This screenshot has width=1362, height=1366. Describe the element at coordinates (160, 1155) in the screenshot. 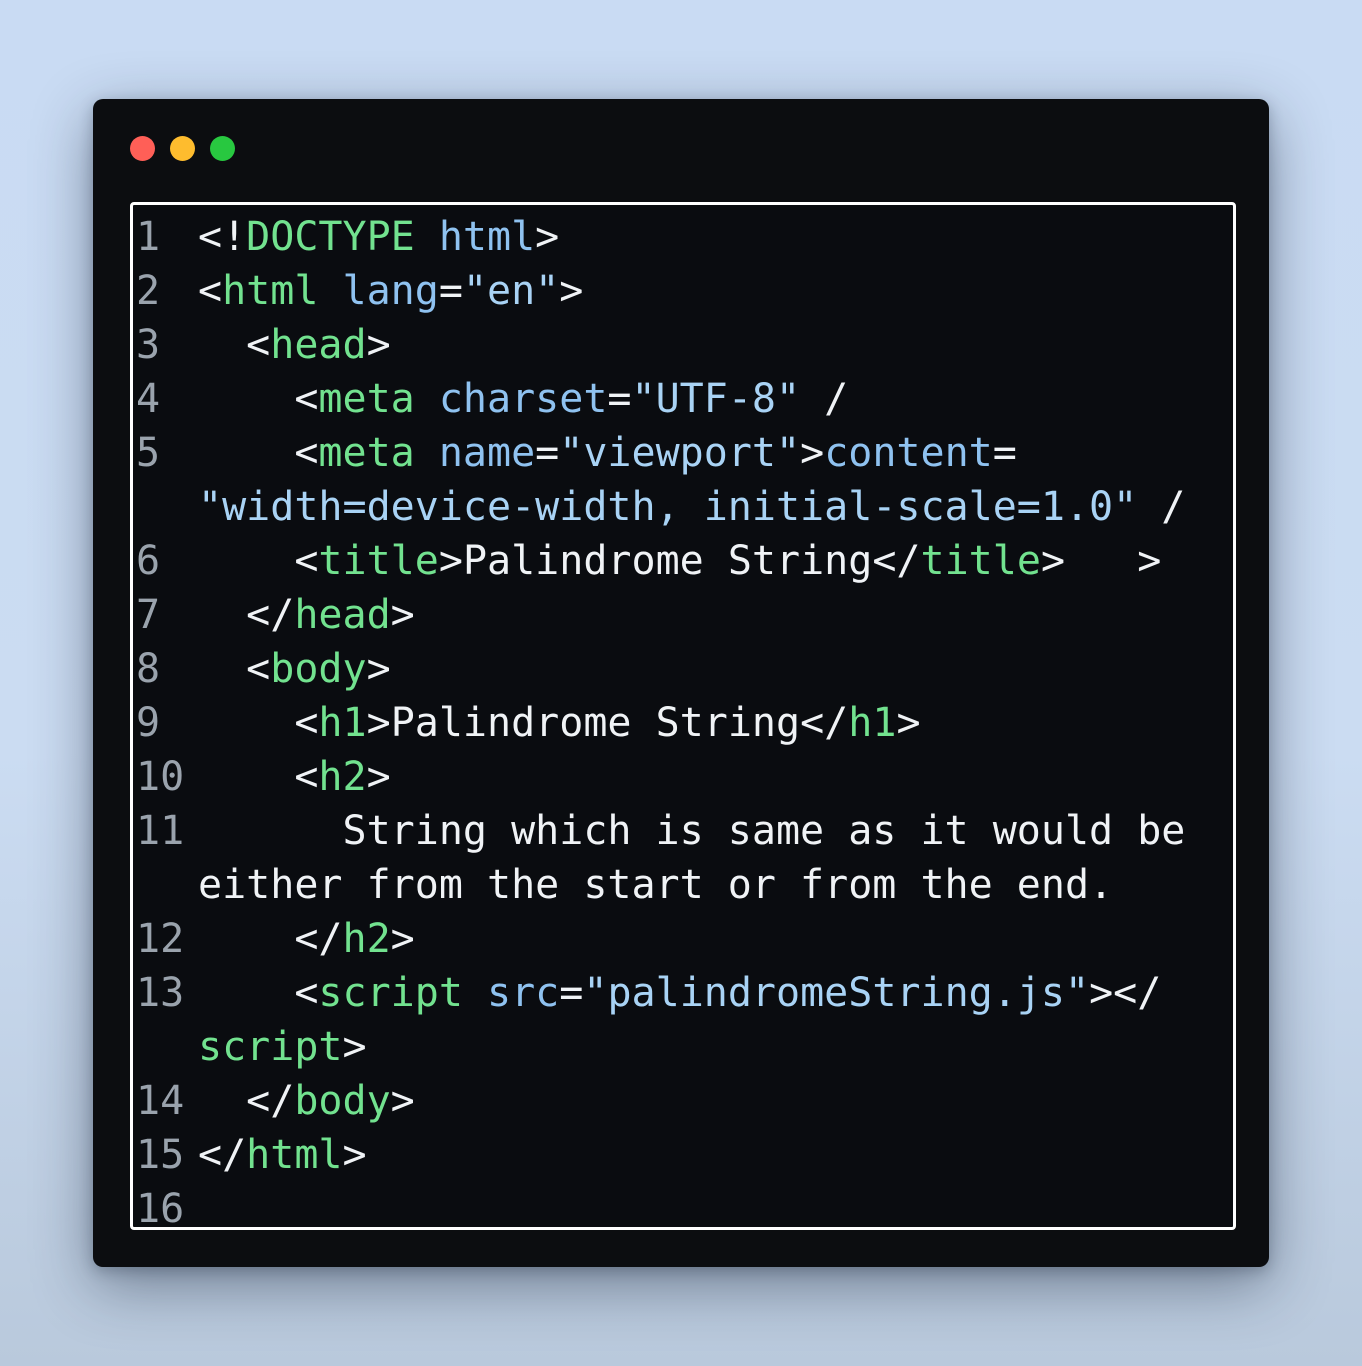

I see `line-number: 15` at that location.